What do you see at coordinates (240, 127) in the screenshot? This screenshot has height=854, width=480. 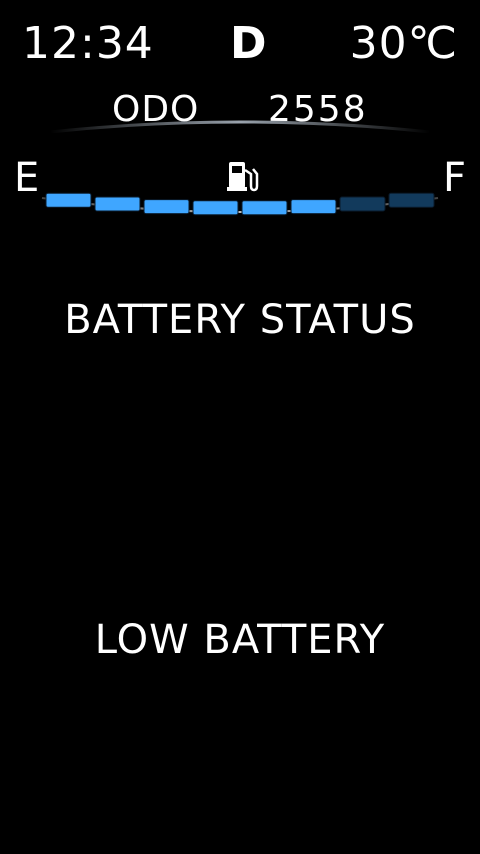 I see `odometer-divider` at bounding box center [240, 127].